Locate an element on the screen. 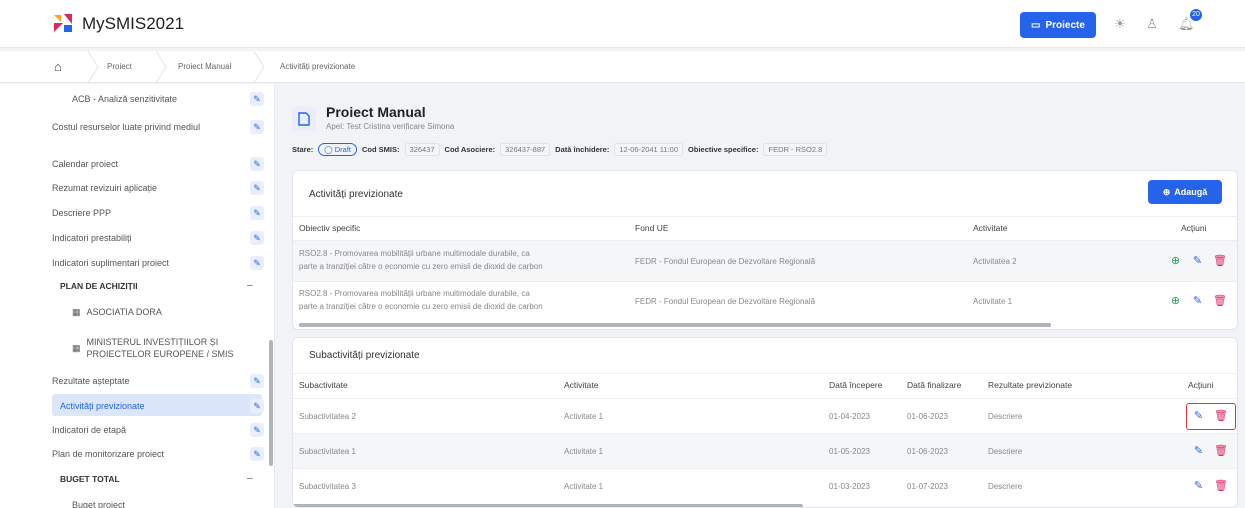  projects-button: ▭ Proiecte is located at coordinates (1058, 25).